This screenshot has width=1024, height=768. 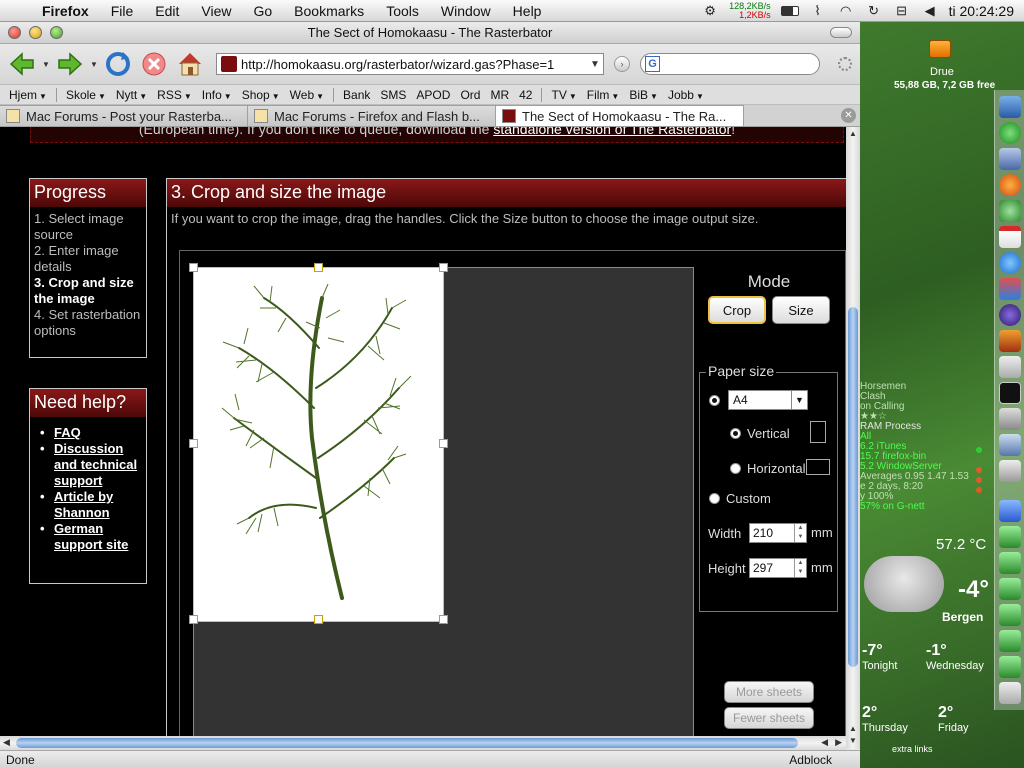 I want to click on activity-icon: ⌇, so click(x=818, y=10).